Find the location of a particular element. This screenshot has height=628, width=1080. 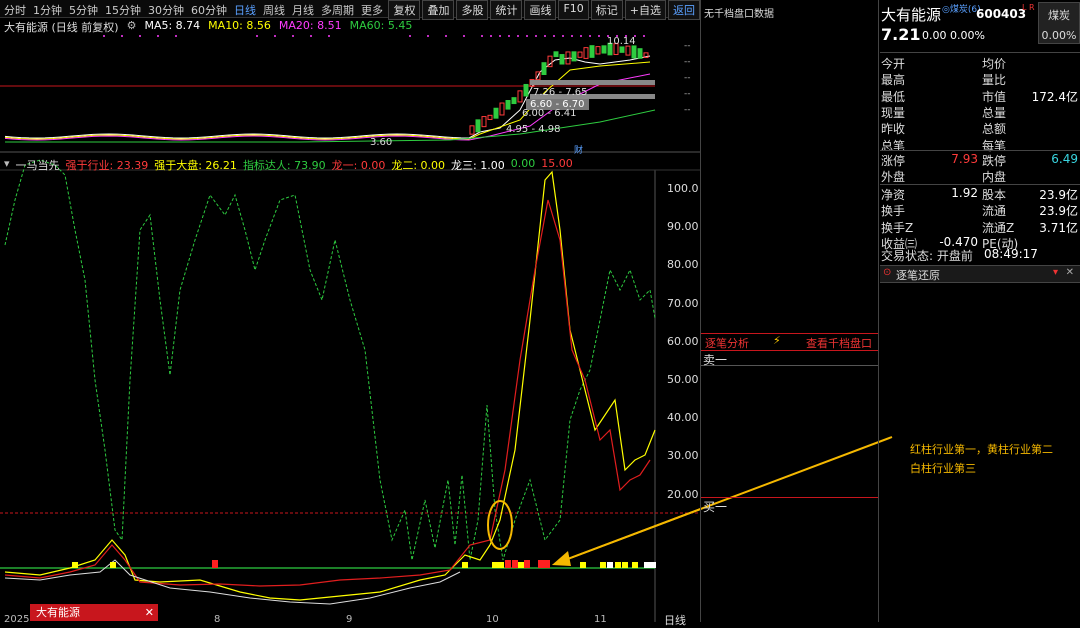

indicator-value: 龙二: 0.00 is located at coordinates (418, 165).